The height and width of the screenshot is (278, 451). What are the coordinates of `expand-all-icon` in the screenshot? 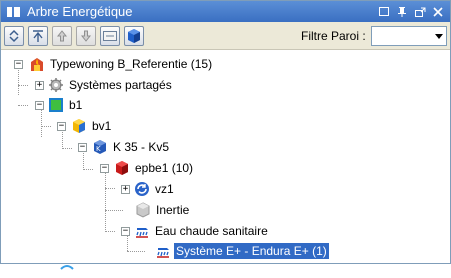 It's located at (14, 35).